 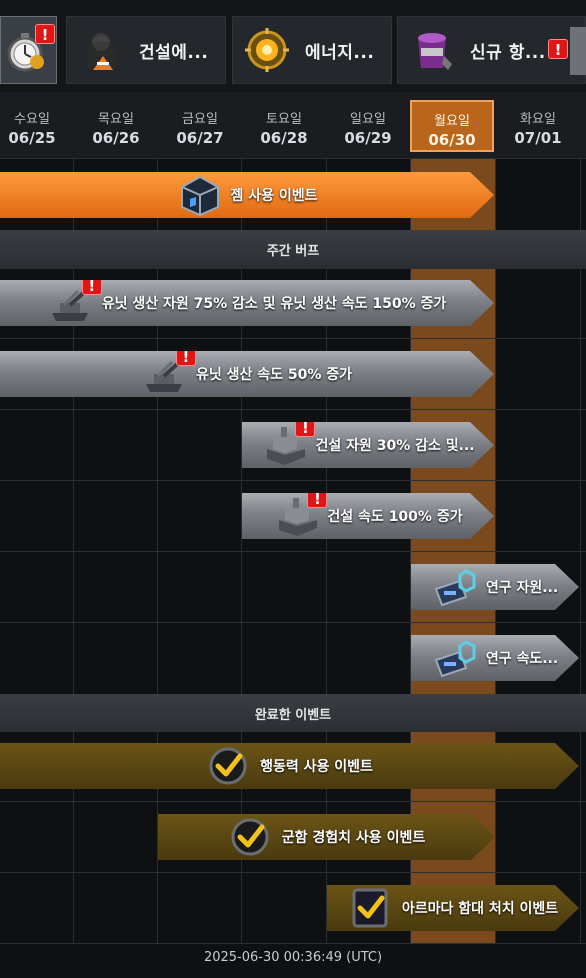 I want to click on buff-label: 유닛 생산 속도 50% 증가, so click(x=274, y=375).